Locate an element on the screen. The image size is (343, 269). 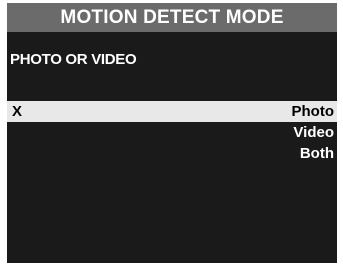
option-video: Video is located at coordinates (172, 132).